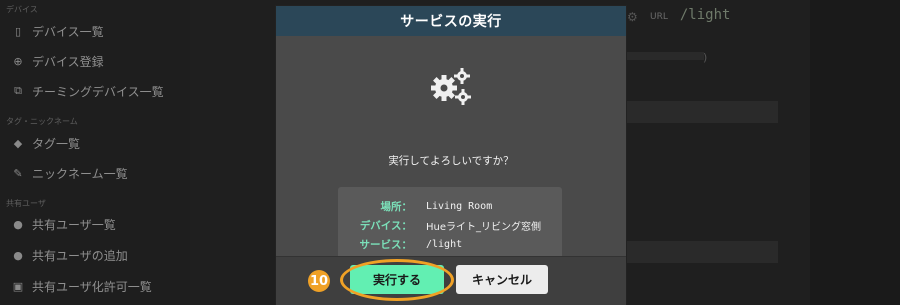 The image size is (900, 305). I want to click on detail-value: Hueライト_リビング窓側, so click(484, 227).